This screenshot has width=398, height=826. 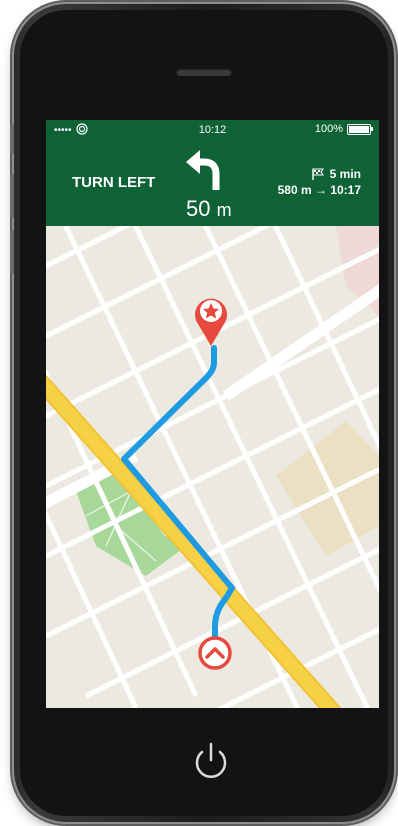 I want to click on eta-duration-row: 5 min, so click(x=319, y=174).